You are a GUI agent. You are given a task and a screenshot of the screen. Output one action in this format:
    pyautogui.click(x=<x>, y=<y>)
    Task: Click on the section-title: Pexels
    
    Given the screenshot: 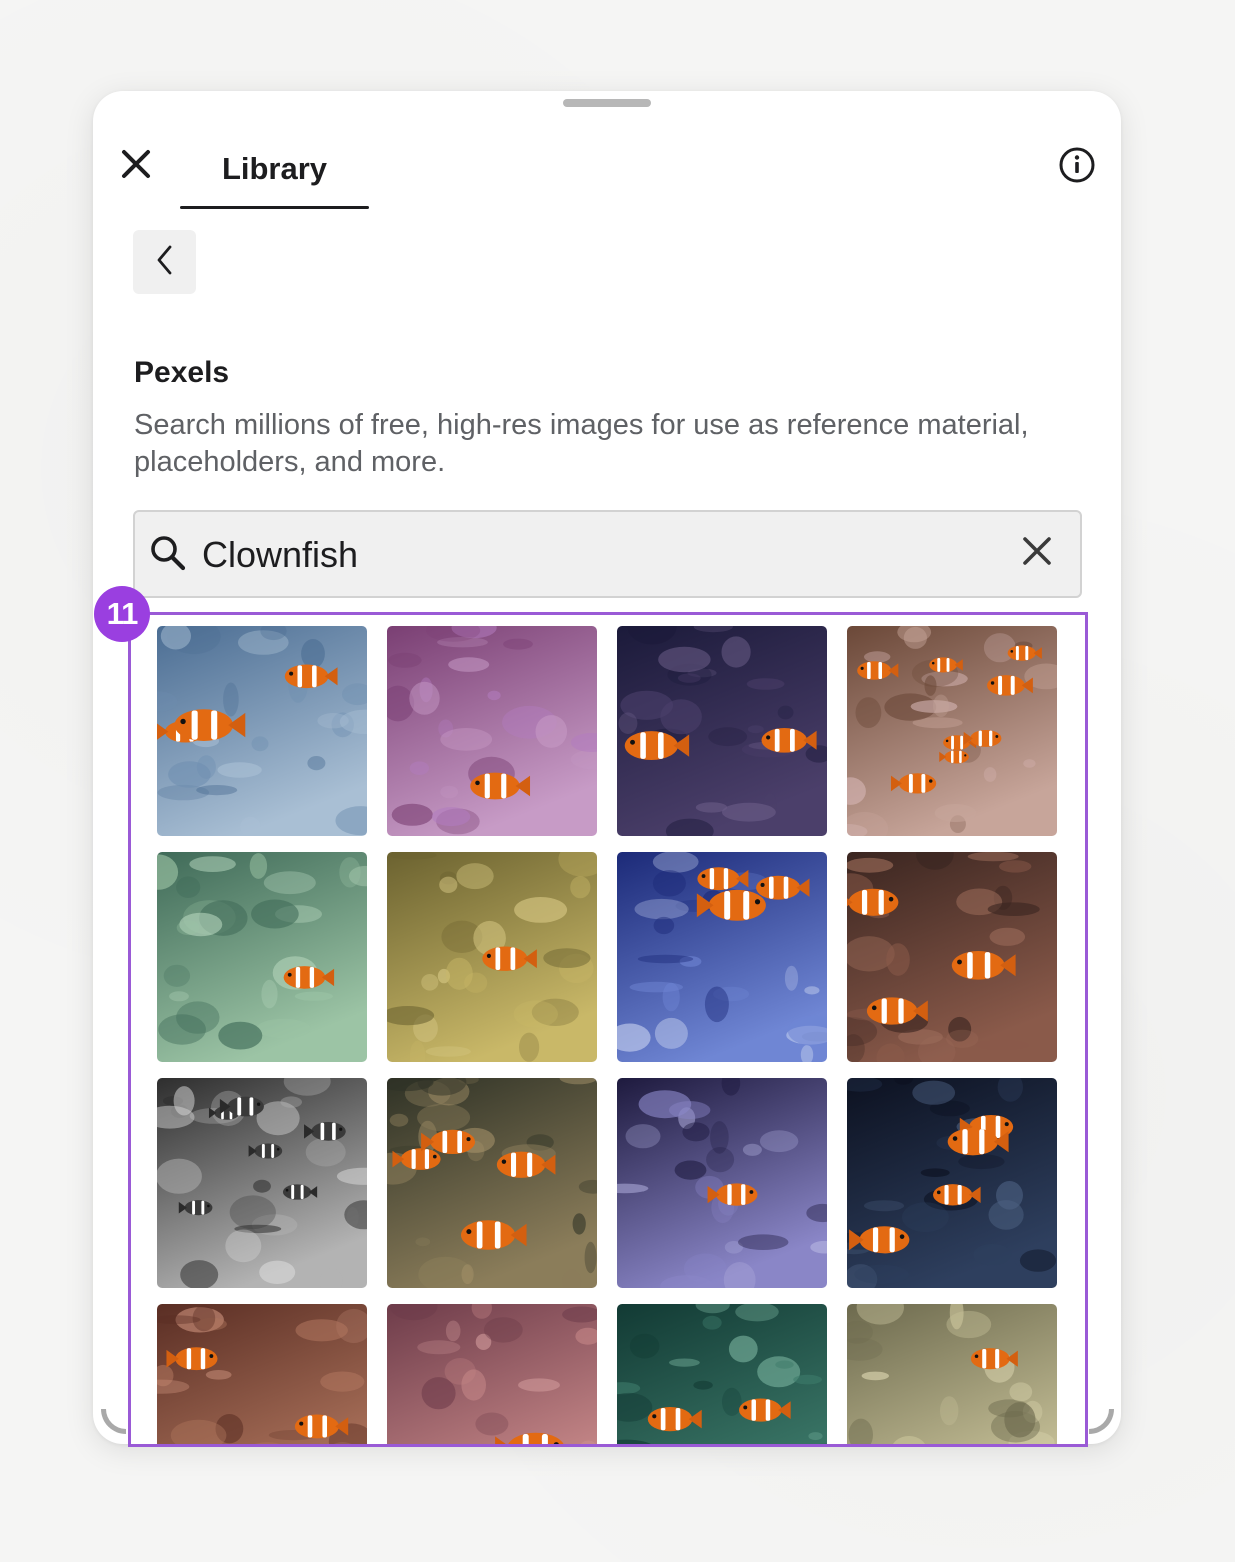 What is the action you would take?
    pyautogui.click(x=182, y=372)
    